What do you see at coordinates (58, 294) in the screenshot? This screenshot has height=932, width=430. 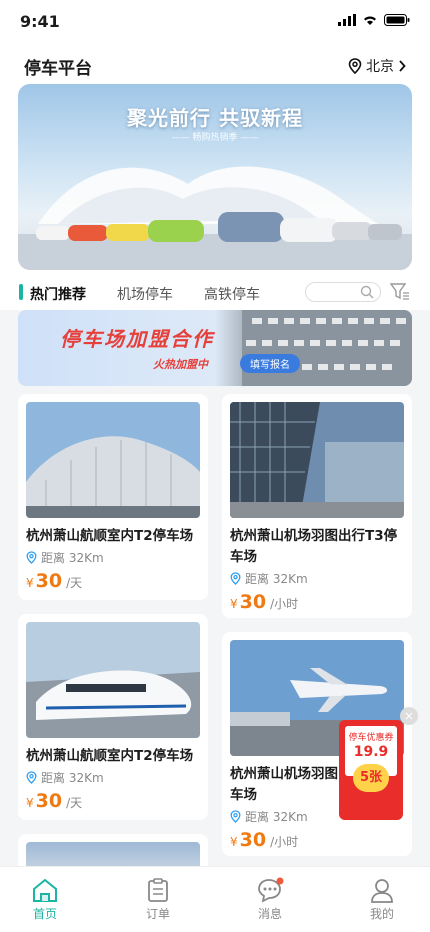 I see `tab-hot: 热门推荐` at bounding box center [58, 294].